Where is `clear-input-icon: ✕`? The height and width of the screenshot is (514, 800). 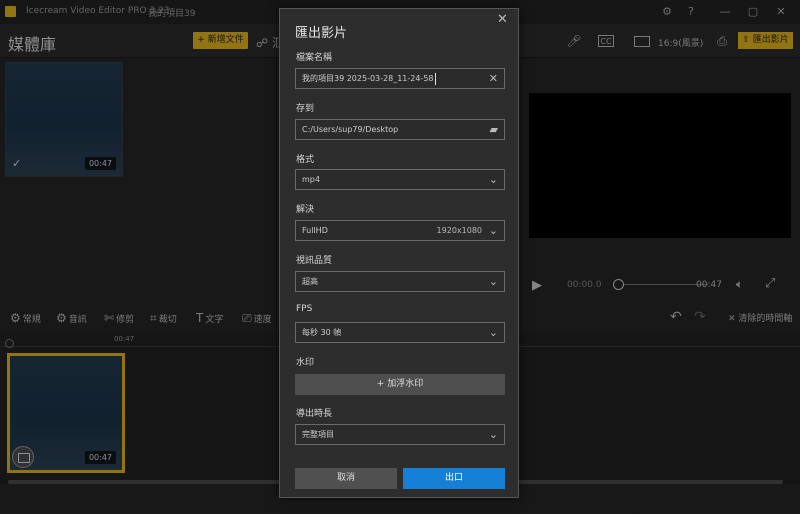
clear-input-icon: ✕ is located at coordinates (493, 78).